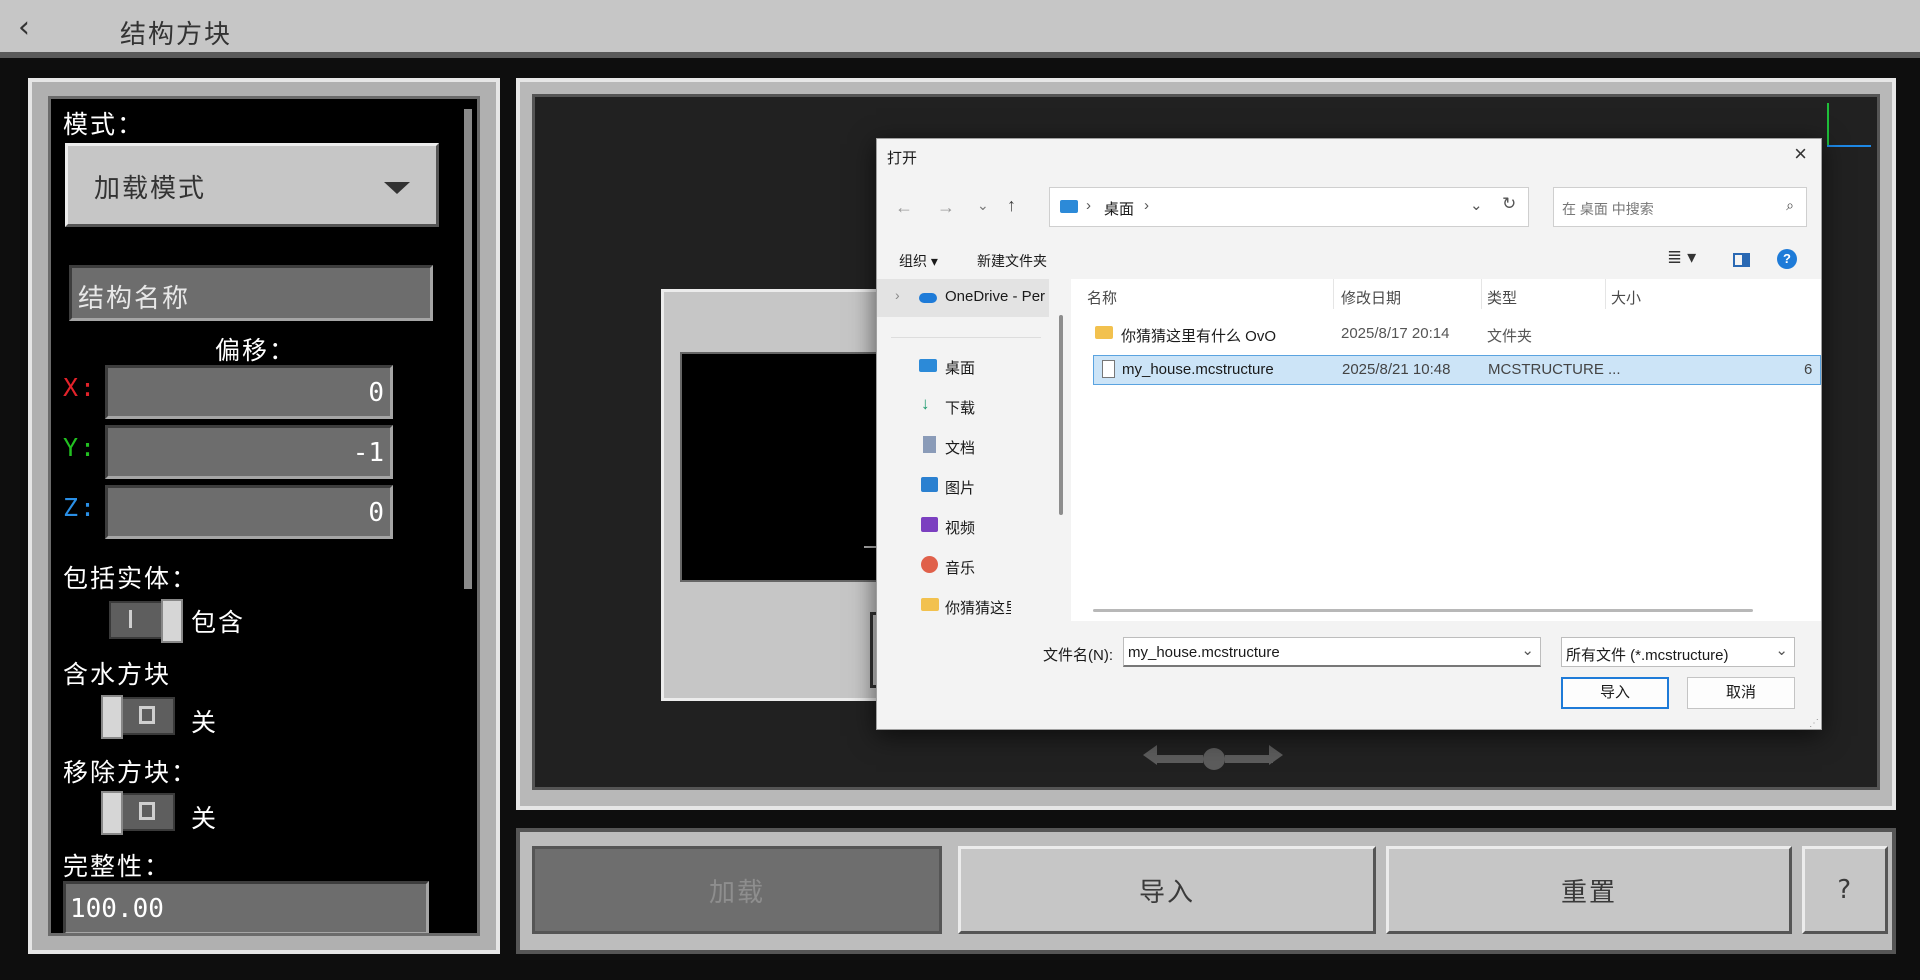  What do you see at coordinates (146, 621) in the screenshot?
I see `include-entities-toggle` at bounding box center [146, 621].